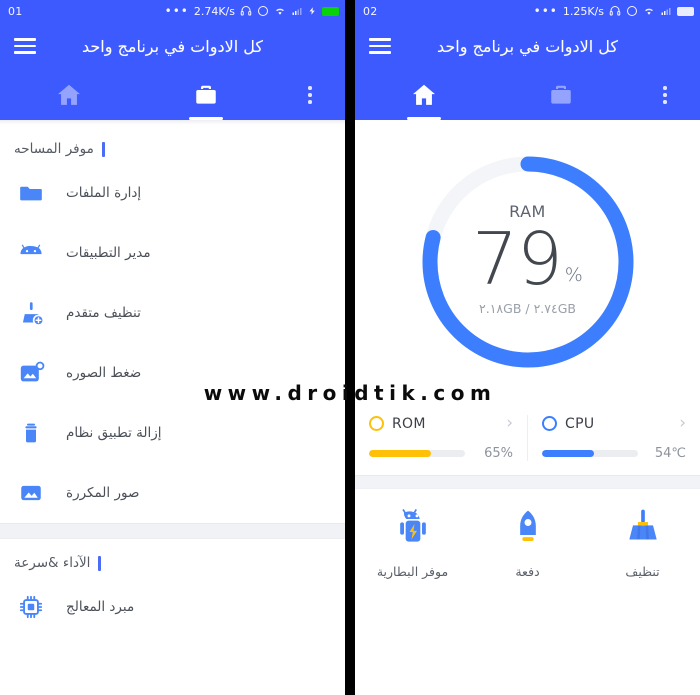  I want to click on list-item-label: ضغط الصوره, so click(104, 373).